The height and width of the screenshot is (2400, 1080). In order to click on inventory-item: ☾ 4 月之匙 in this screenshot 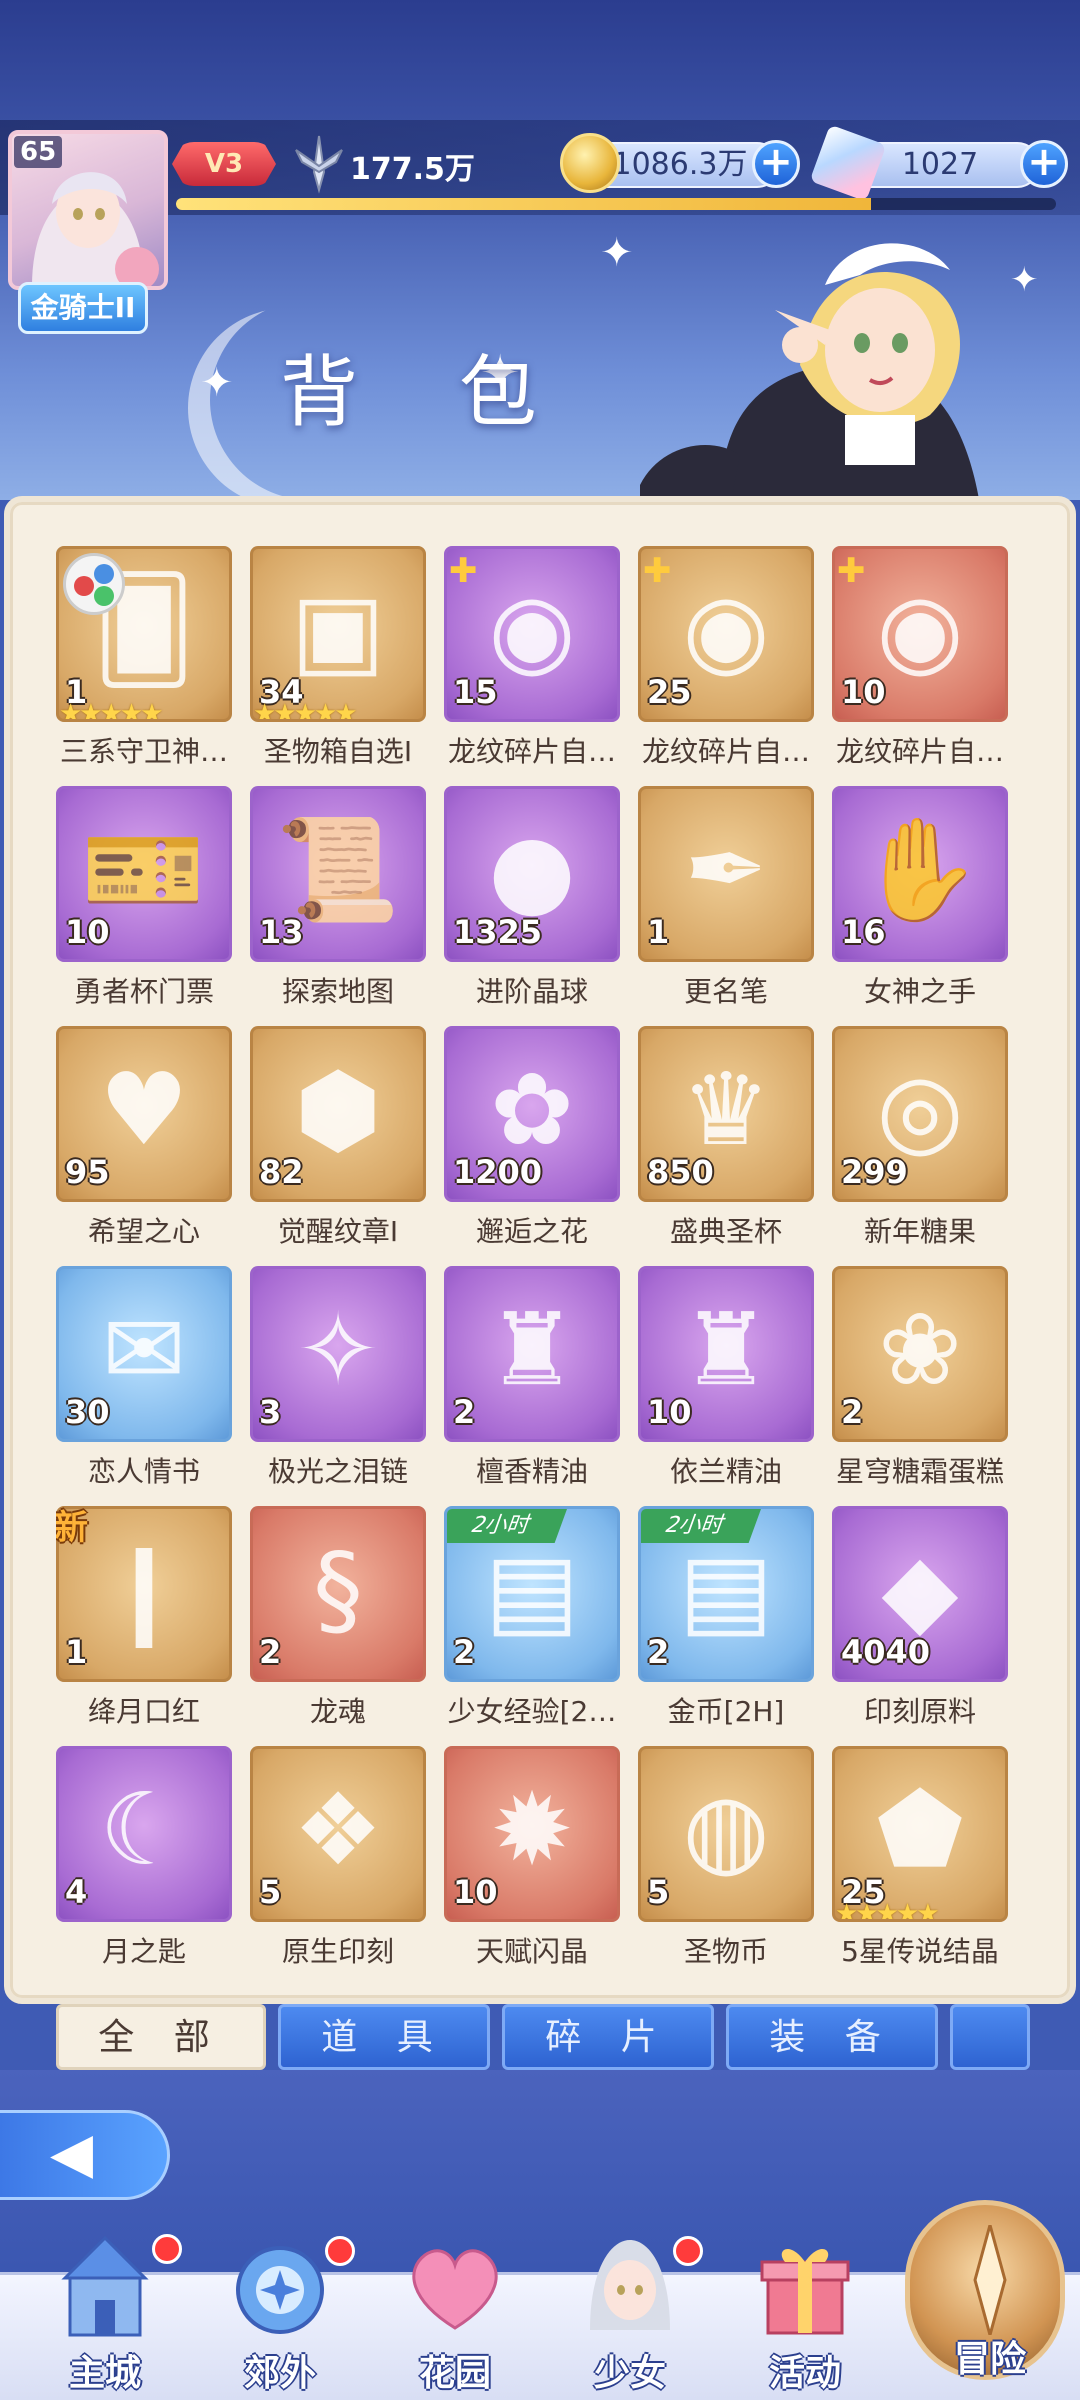, I will do `click(144, 1856)`.